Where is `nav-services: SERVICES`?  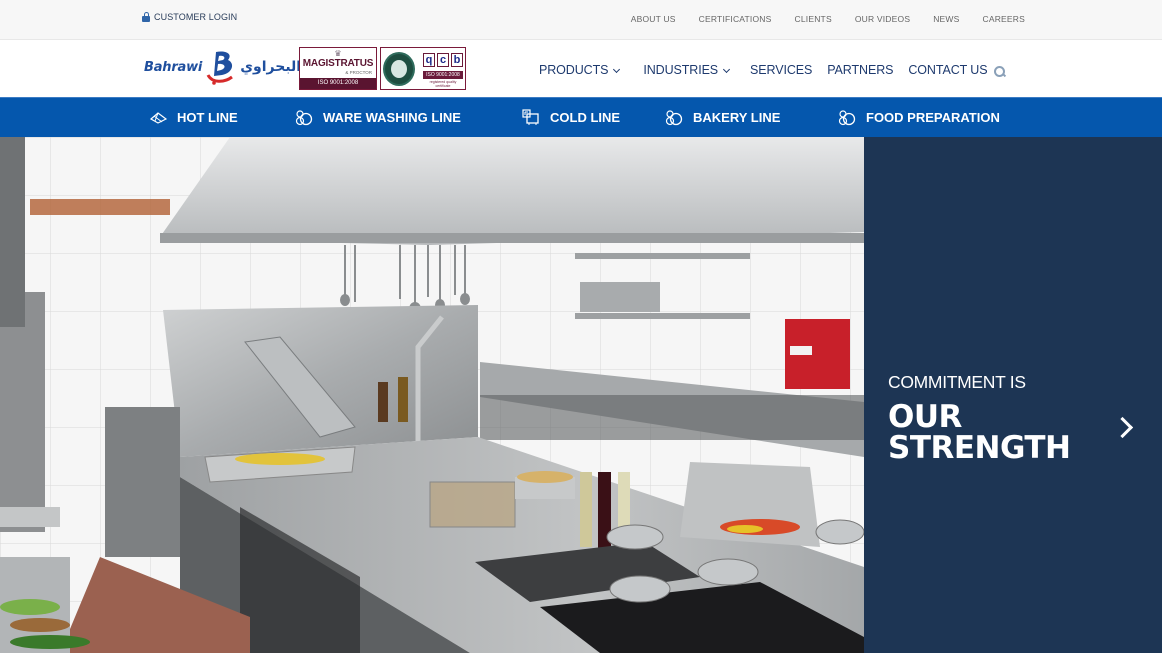 nav-services: SERVICES is located at coordinates (781, 70).